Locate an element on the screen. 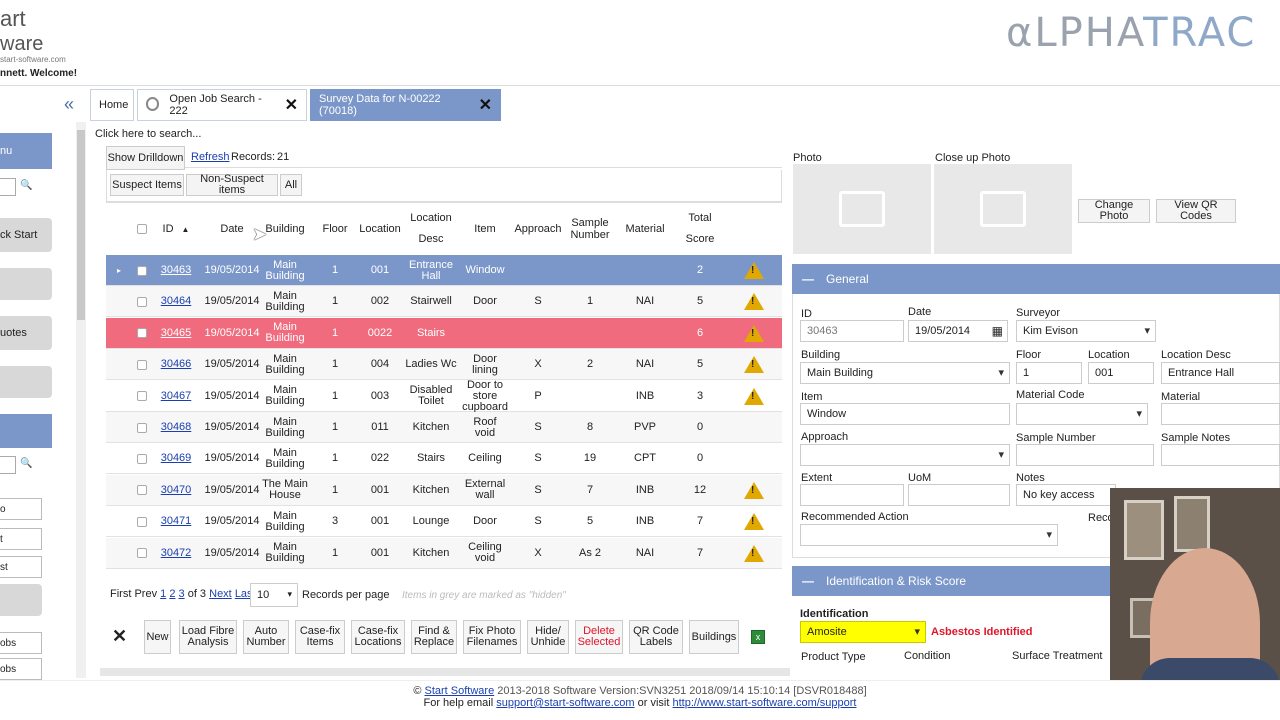 The height and width of the screenshot is (720, 1280). filter-suspect-button: Suspect Items is located at coordinates (147, 185).